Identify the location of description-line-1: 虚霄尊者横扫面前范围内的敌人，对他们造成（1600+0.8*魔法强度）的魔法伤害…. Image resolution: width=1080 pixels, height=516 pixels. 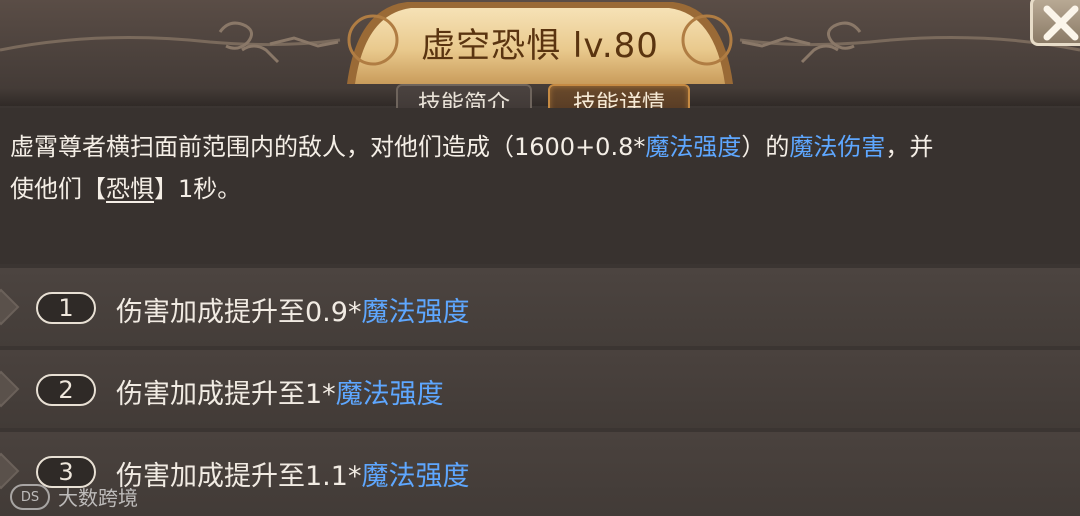
(545, 147).